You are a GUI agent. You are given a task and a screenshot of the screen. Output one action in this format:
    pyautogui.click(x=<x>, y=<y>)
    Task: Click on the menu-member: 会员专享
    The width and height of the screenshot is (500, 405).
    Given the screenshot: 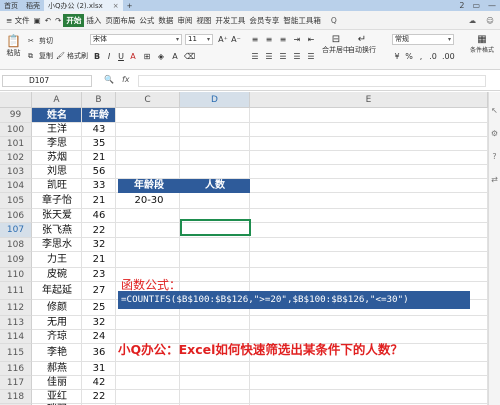 What is the action you would take?
    pyautogui.click(x=264, y=20)
    